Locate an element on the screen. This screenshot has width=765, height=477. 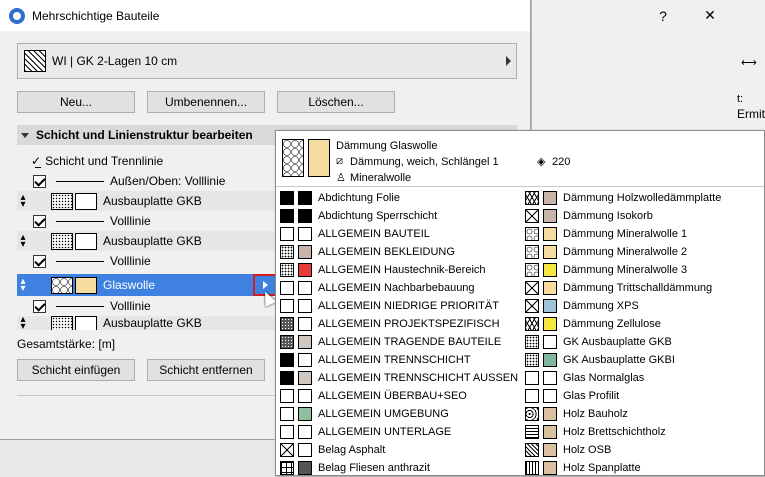
divider is located at coordinates (147, 395).